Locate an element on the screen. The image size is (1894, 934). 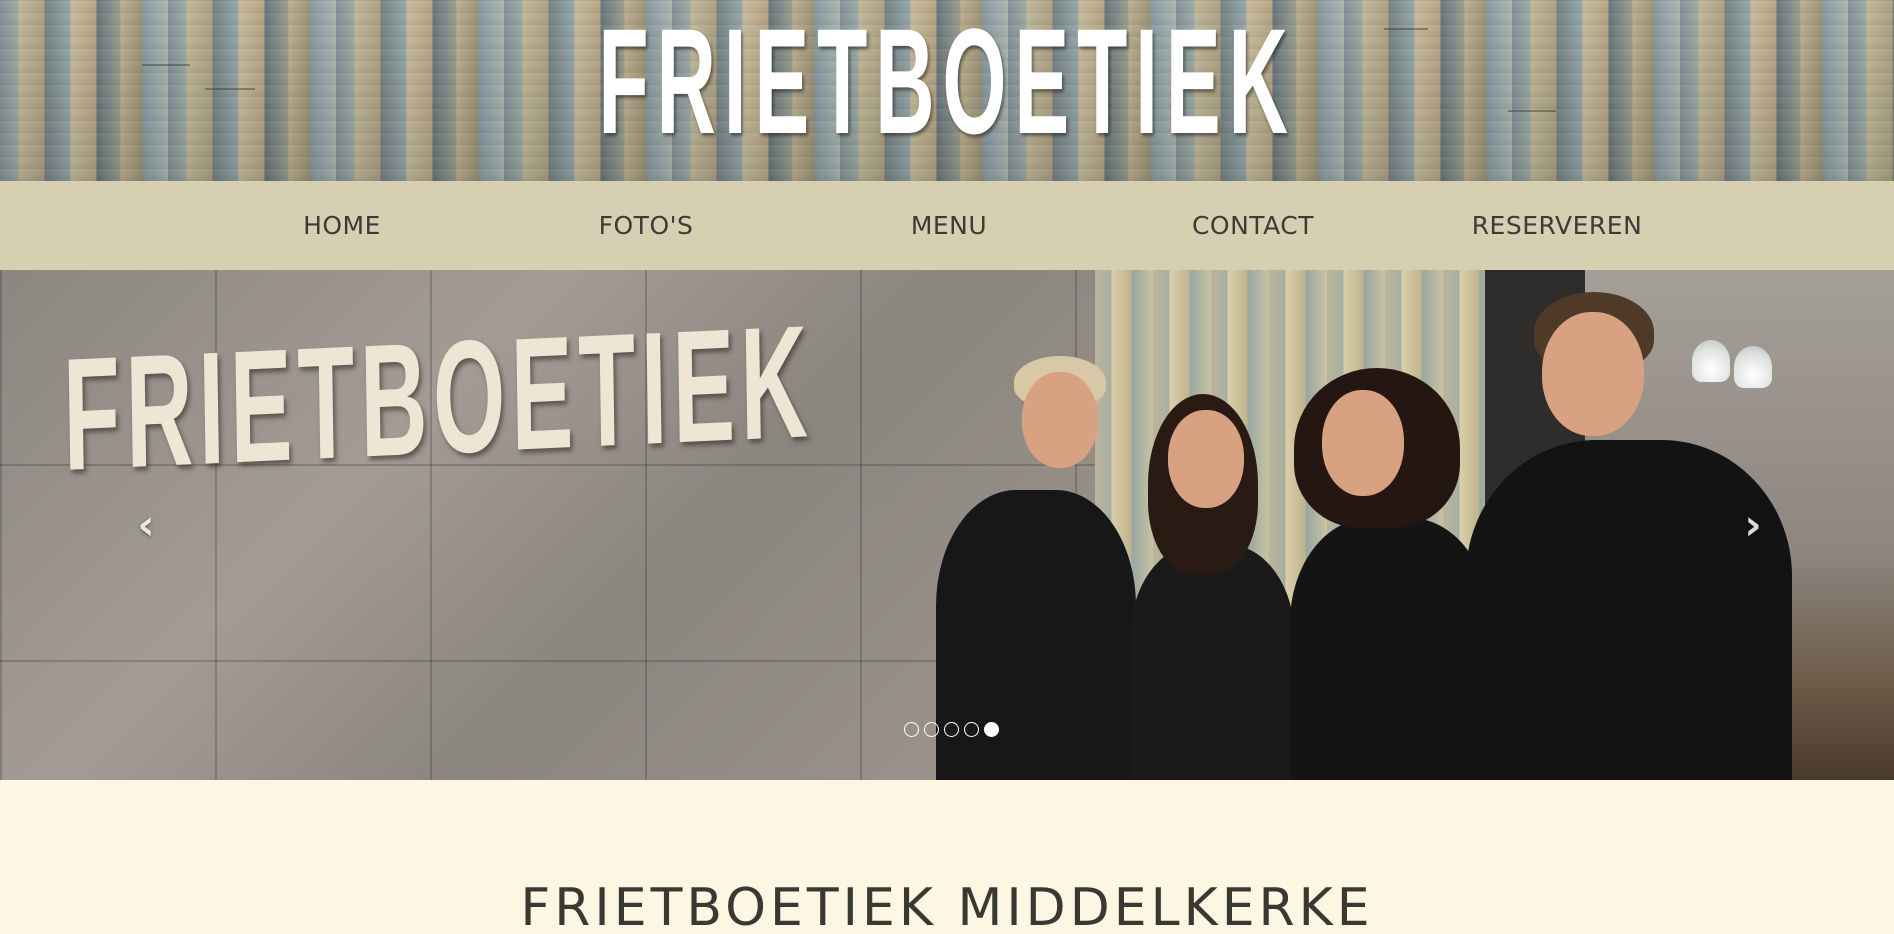
person-2-face is located at coordinates (1206, 459).